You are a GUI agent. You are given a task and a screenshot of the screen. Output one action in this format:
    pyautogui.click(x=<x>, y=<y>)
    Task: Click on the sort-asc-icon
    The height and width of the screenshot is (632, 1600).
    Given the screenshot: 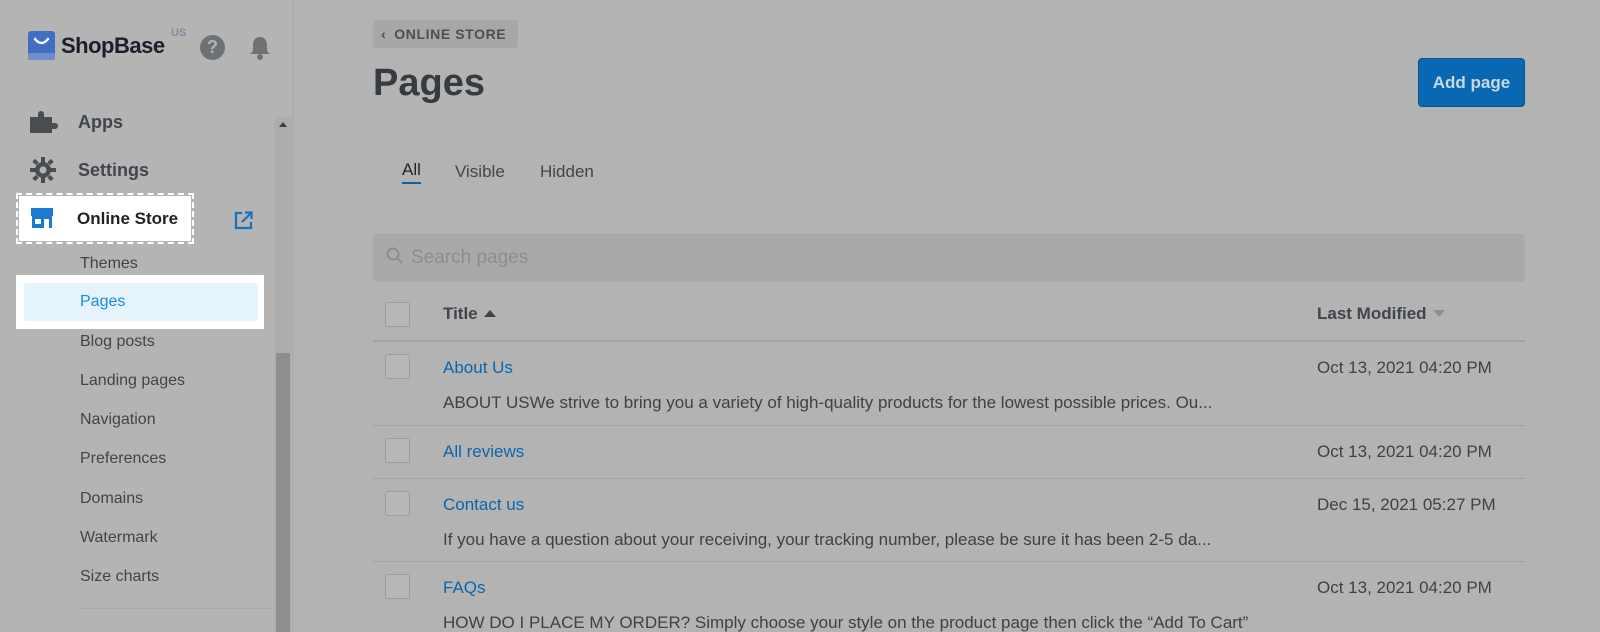 What is the action you would take?
    pyautogui.click(x=489, y=313)
    